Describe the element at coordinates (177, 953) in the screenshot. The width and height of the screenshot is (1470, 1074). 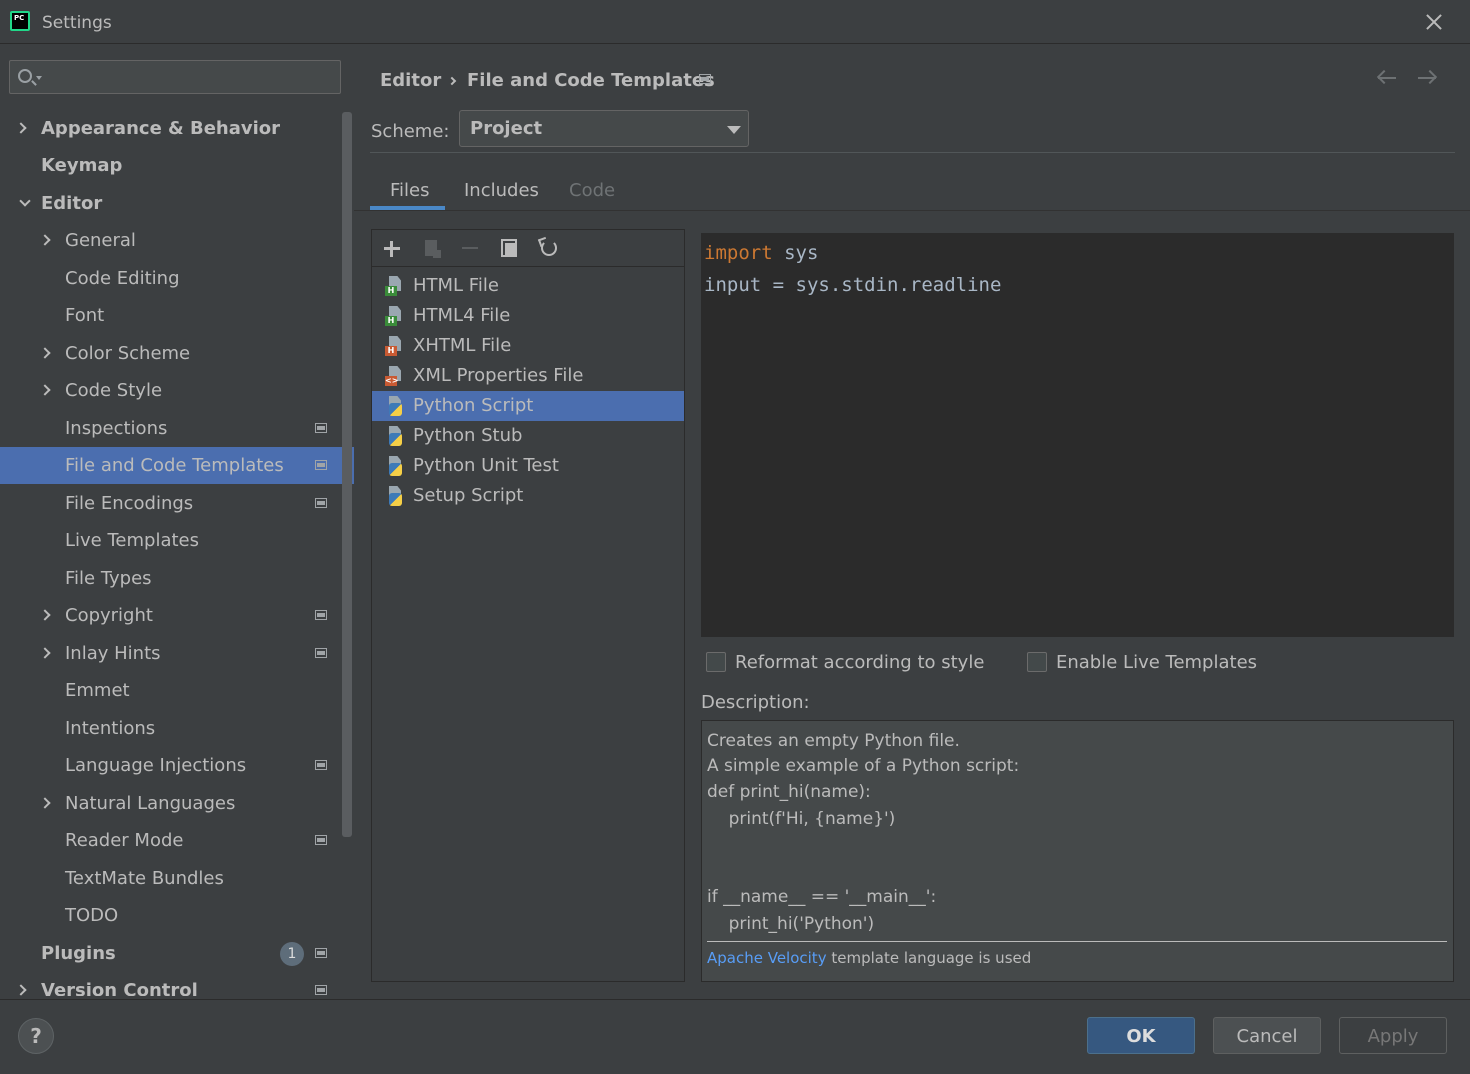
I see `sidebar-item-plugins: Plugins 1` at that location.